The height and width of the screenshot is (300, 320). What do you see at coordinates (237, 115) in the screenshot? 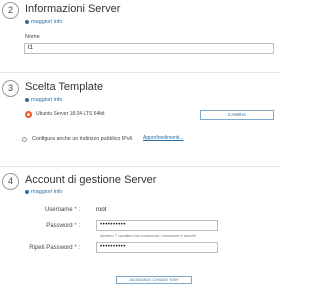
I see `change-template-button: CAMBIA` at bounding box center [237, 115].